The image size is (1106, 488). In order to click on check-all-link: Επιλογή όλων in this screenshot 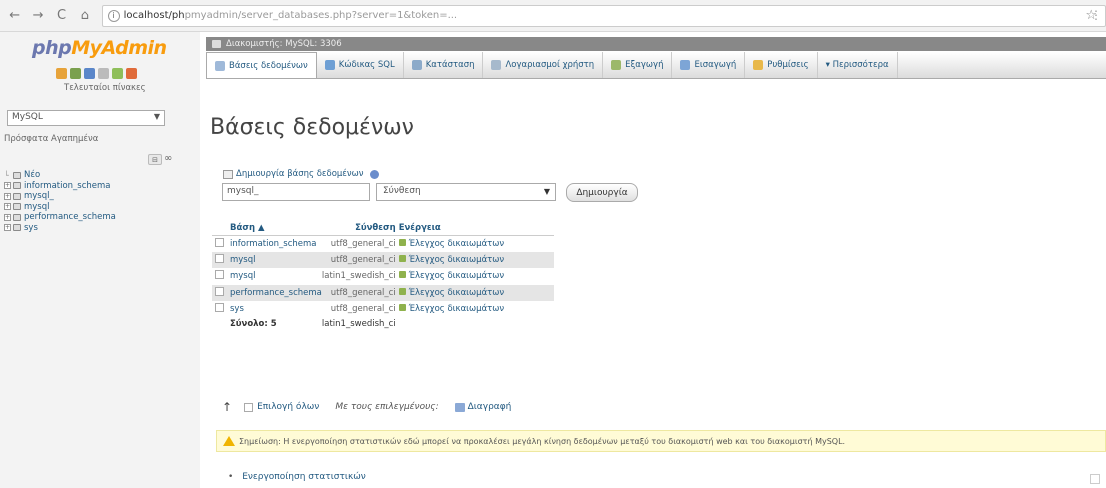, I will do `click(281, 407)`.